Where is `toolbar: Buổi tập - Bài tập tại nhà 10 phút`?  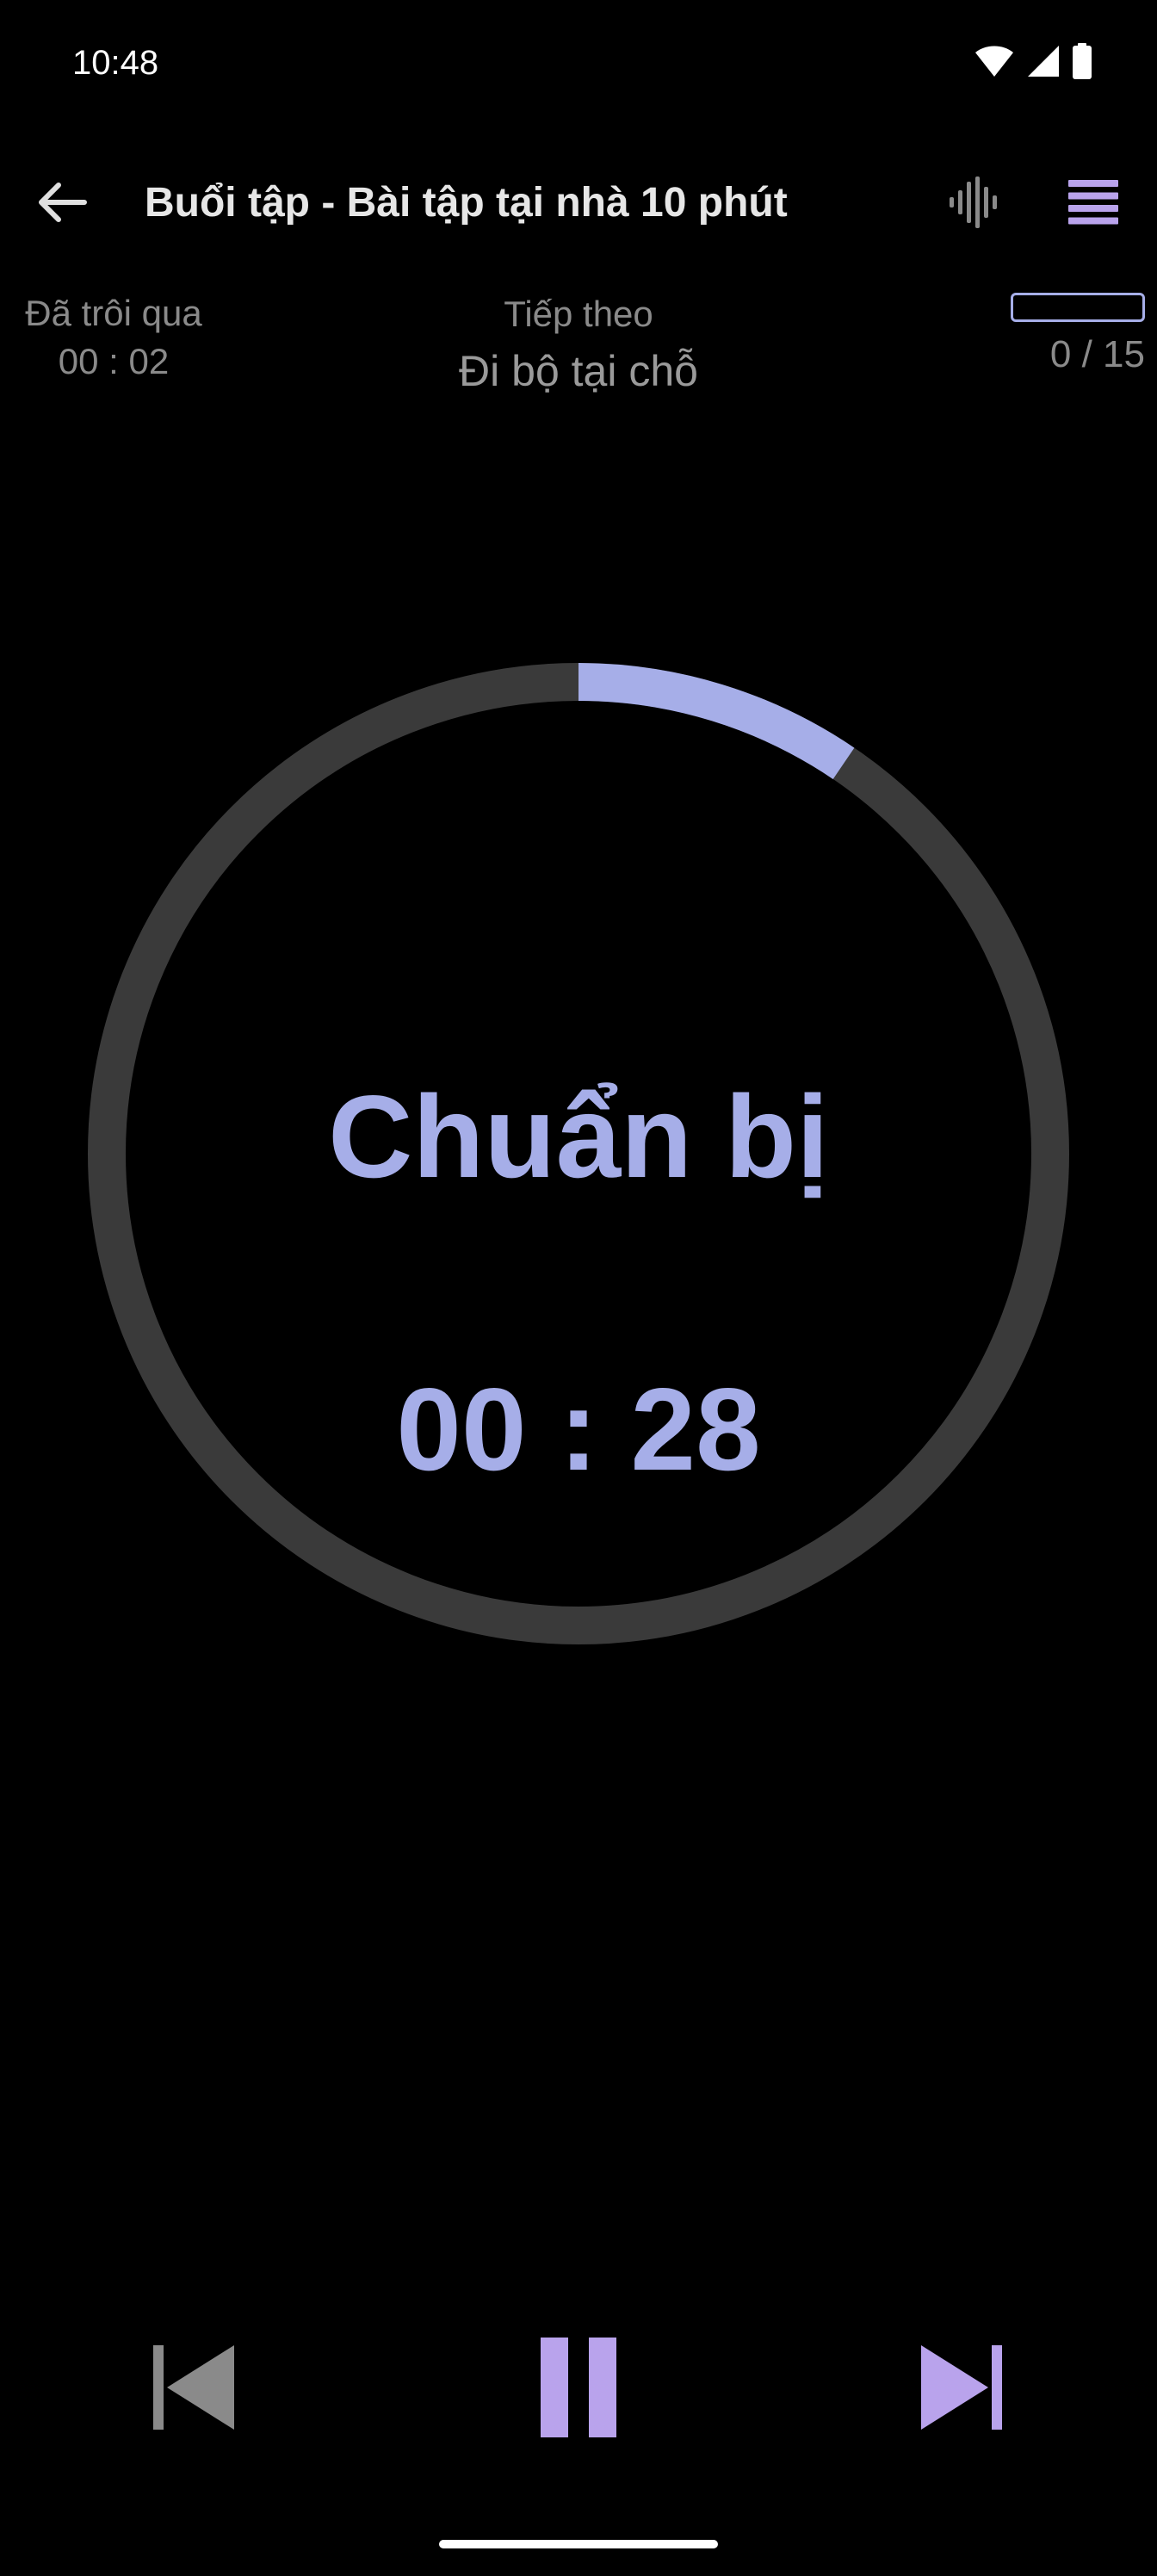 toolbar: Buổi tập - Bài tập tại nhà 10 phút is located at coordinates (579, 202).